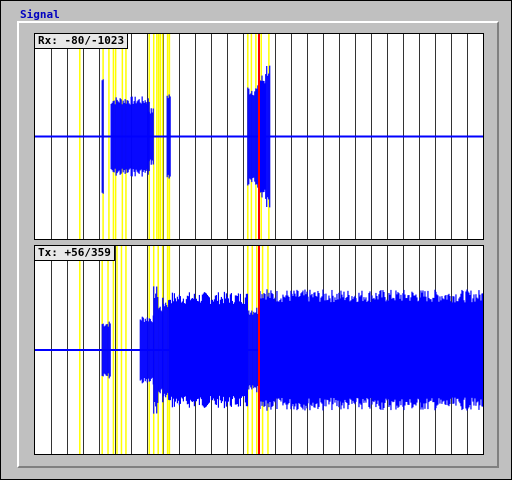  I want to click on window-title: Signal, so click(40, 14).